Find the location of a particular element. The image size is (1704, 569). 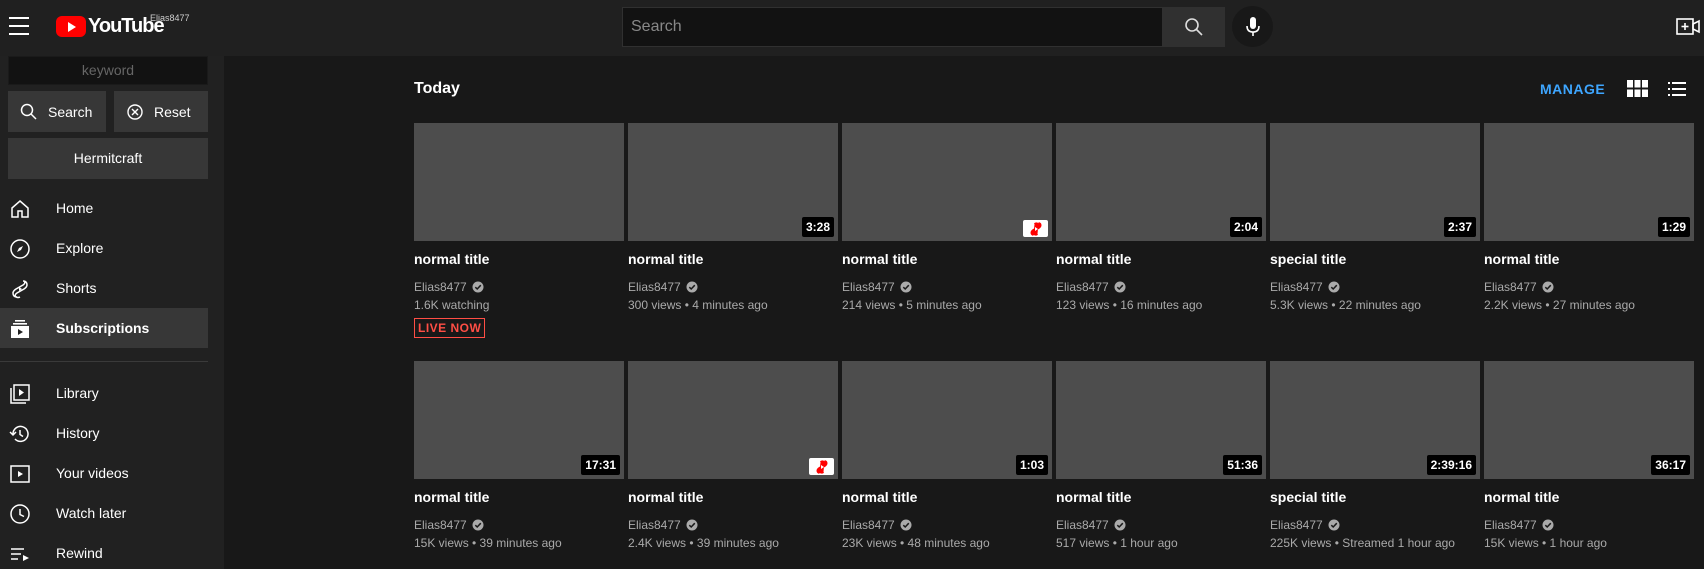

sidebar-item-history: History is located at coordinates (104, 433).